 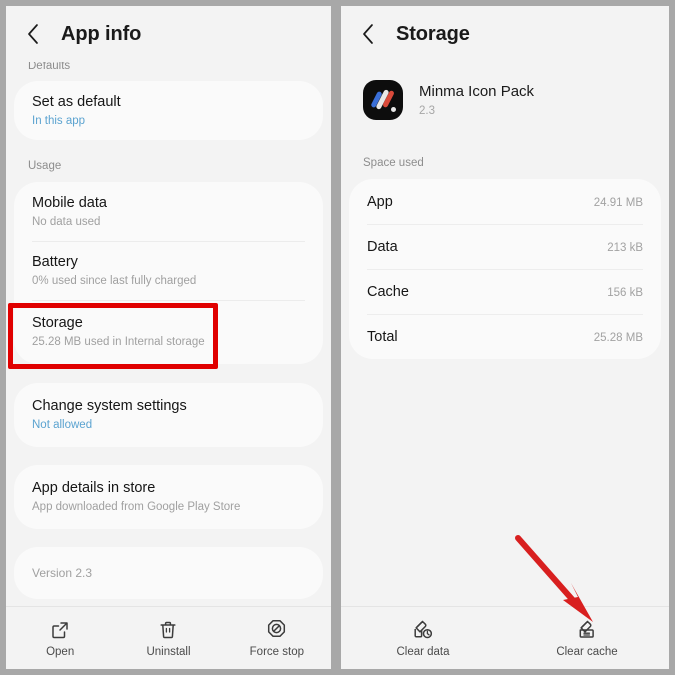 I want to click on version-text: Version 2.3, so click(x=62, y=573).